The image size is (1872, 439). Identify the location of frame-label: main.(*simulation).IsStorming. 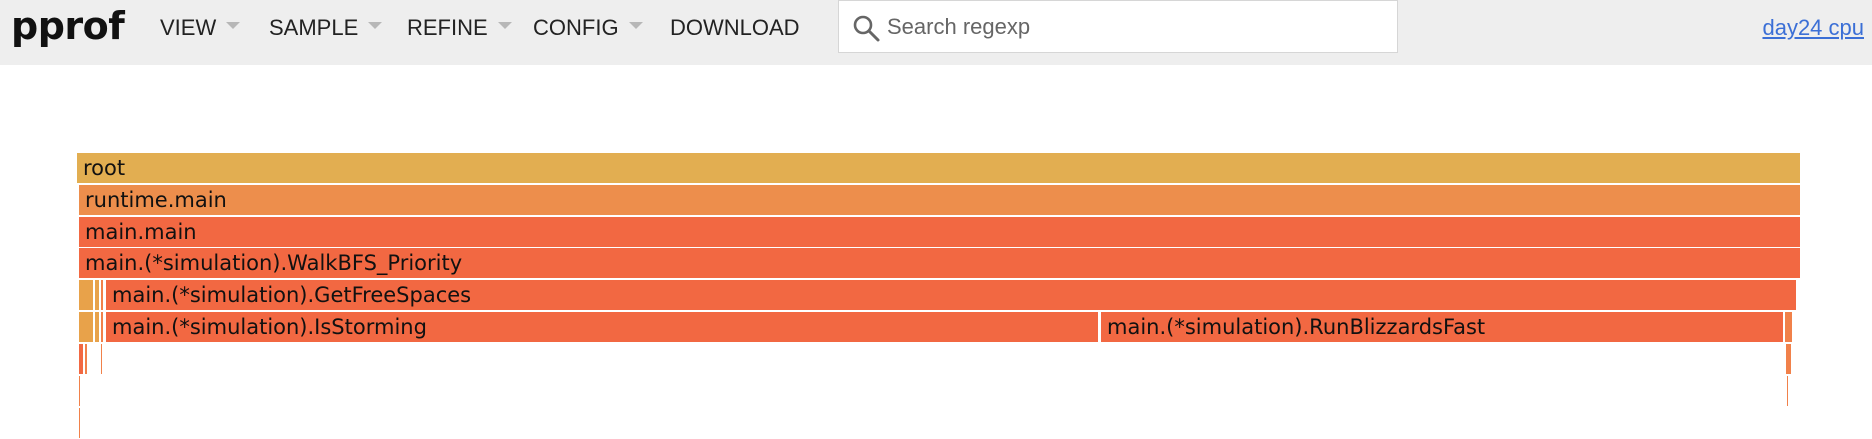
(269, 327).